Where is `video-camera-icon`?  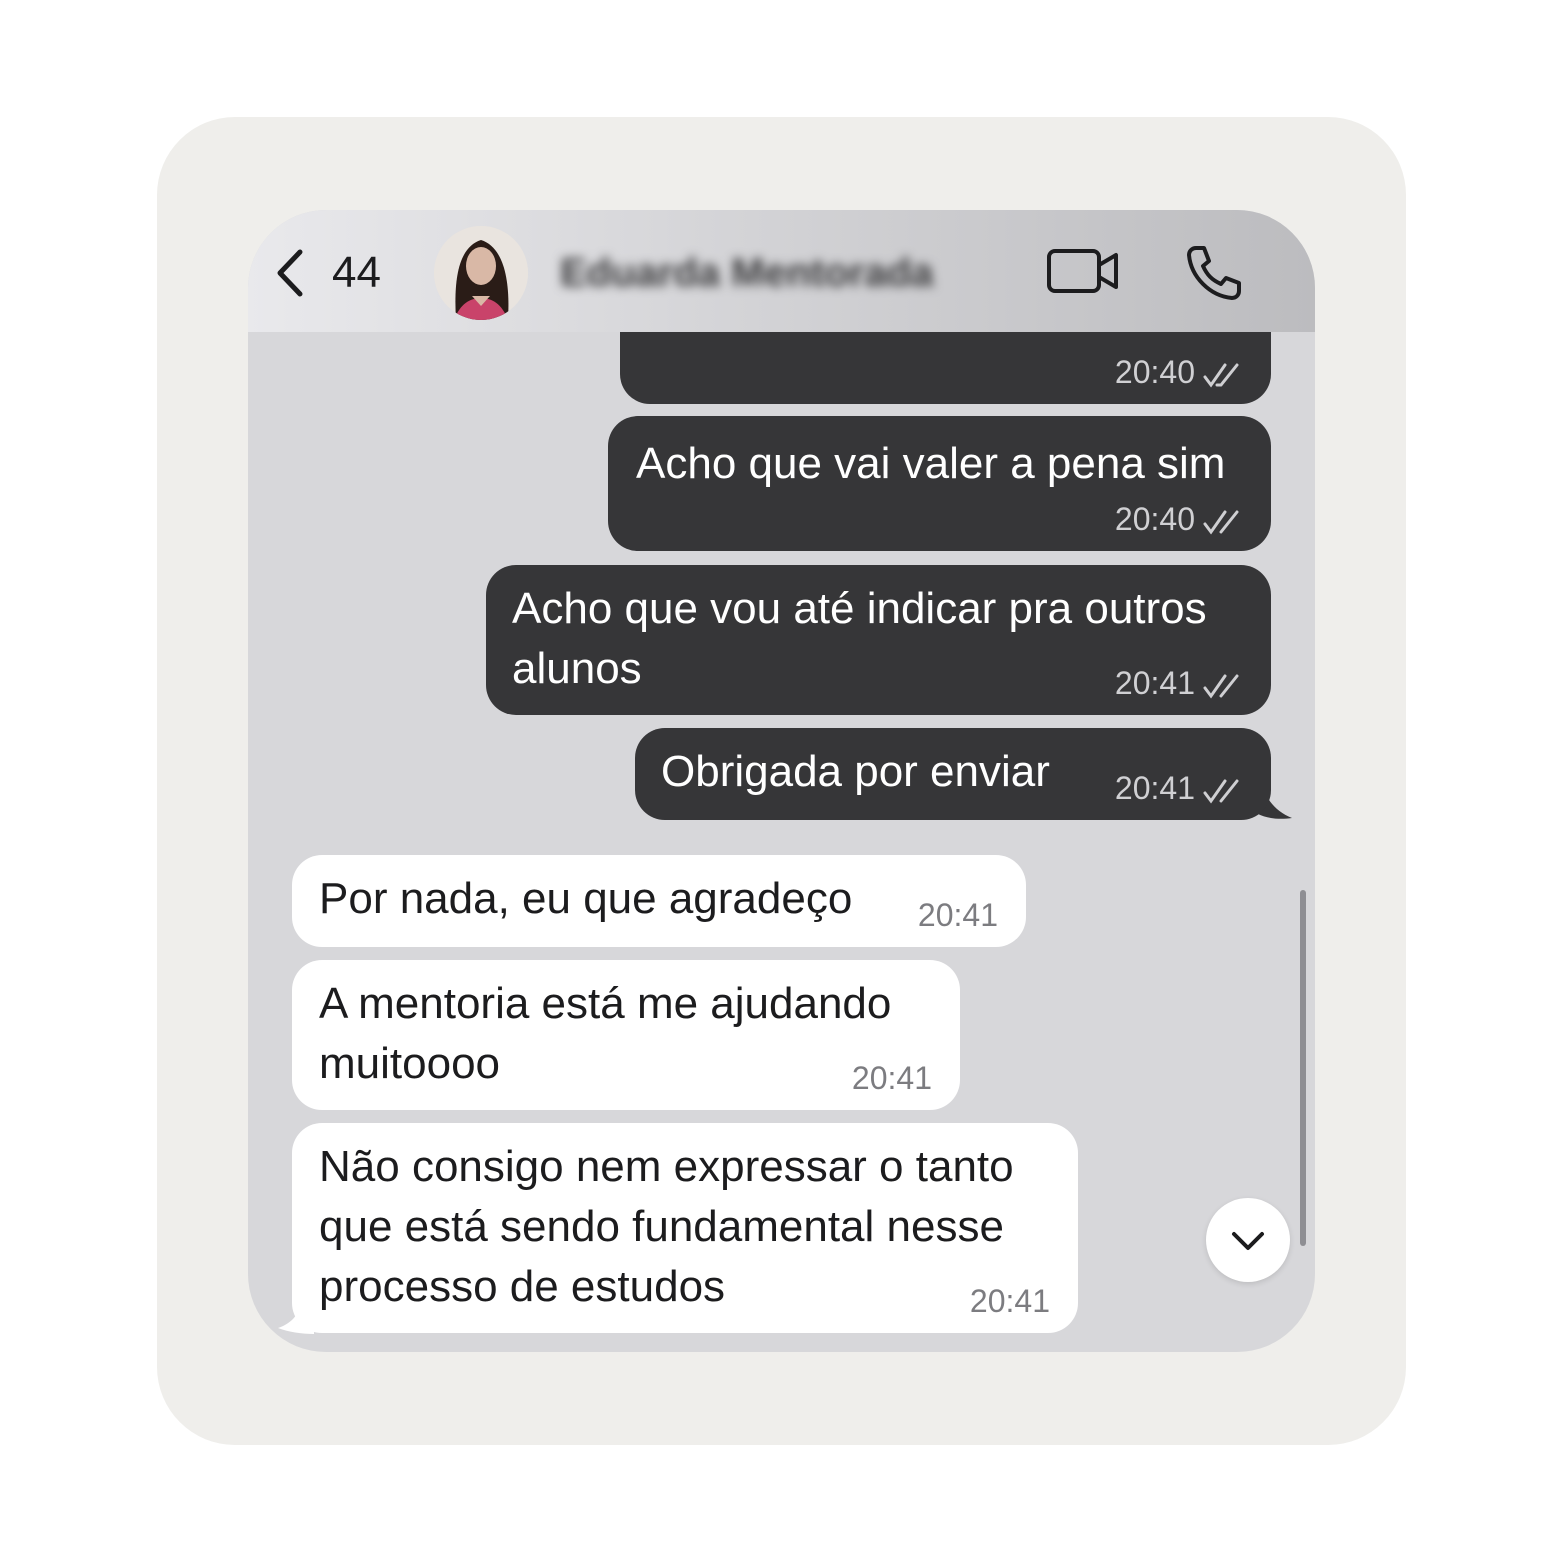 video-camera-icon is located at coordinates (1083, 271).